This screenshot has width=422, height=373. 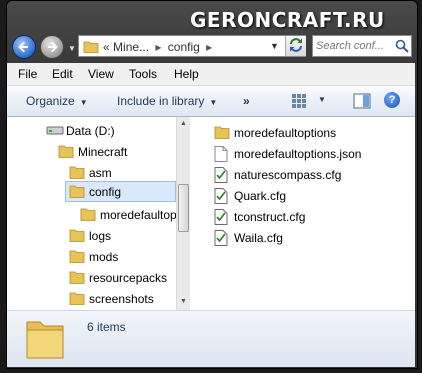 I want to click on help-icon: ?, so click(x=392, y=100).